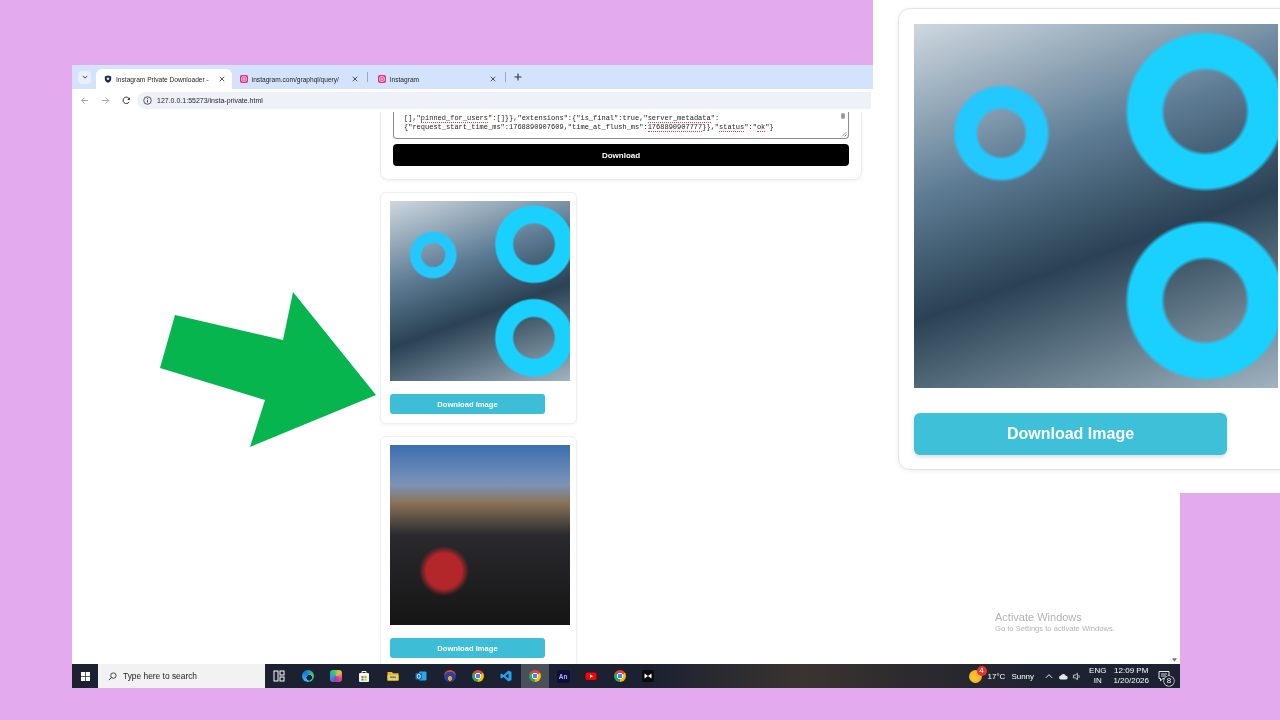  Describe the element at coordinates (1063, 676) in the screenshot. I see `cloud-icon` at that location.